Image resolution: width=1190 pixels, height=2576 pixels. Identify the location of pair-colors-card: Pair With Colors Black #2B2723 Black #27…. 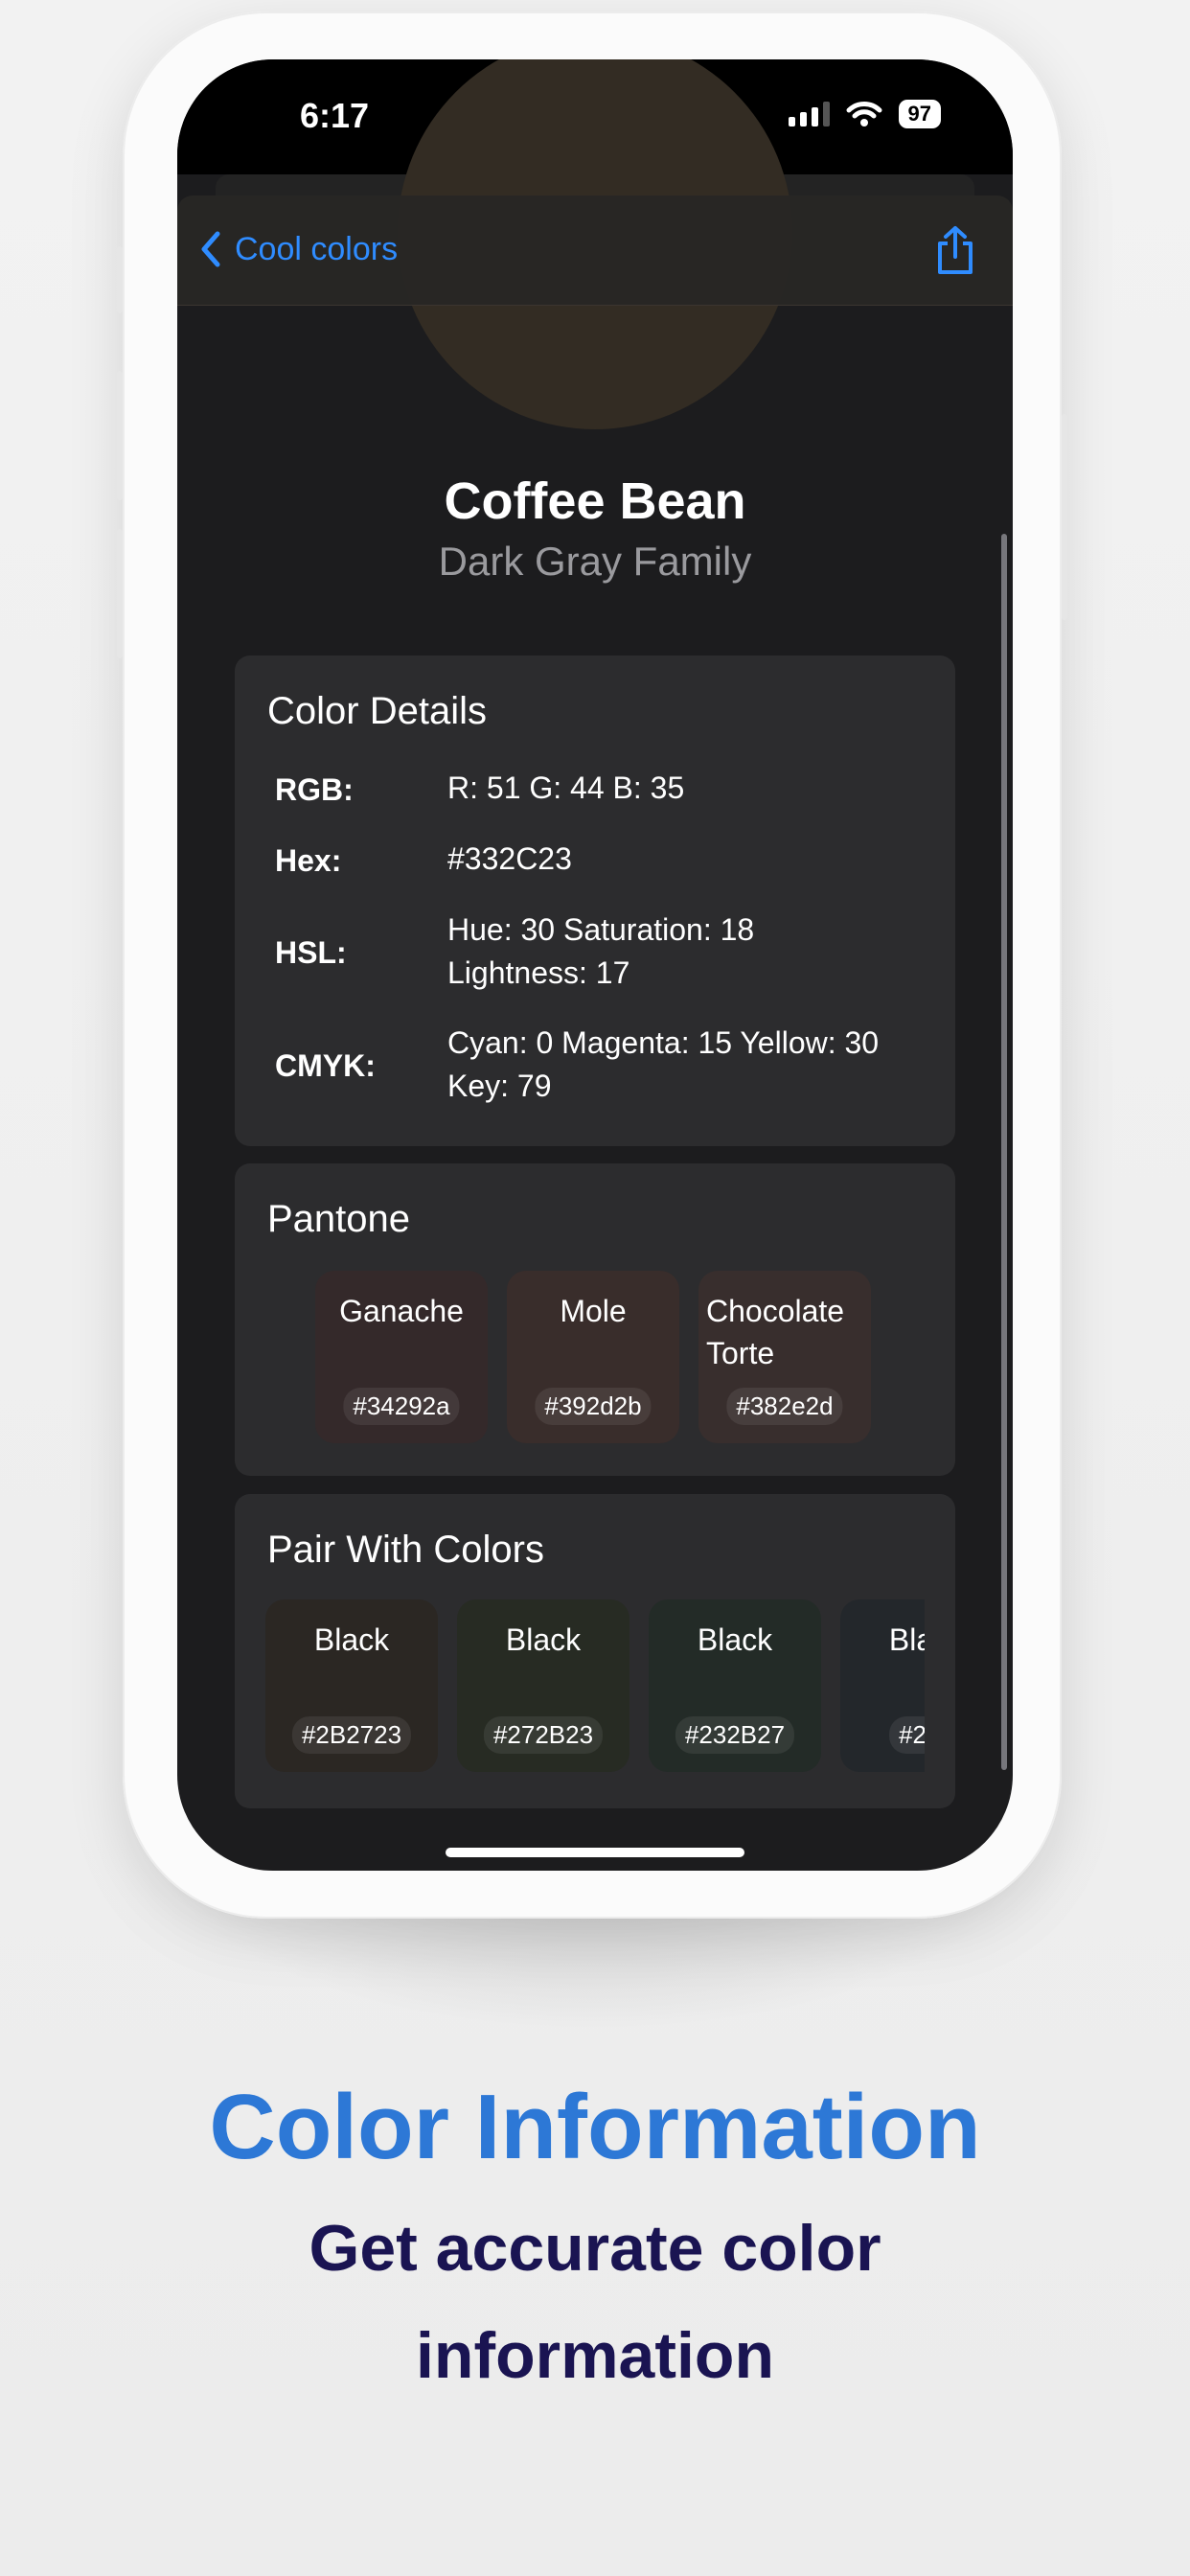
(595, 1651).